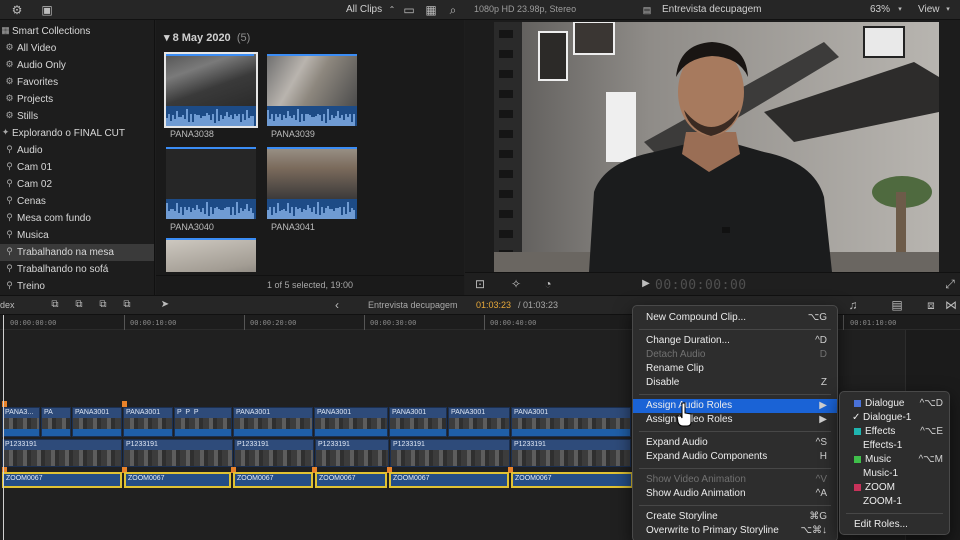  I want to click on role-item-music: Music ^⌥M, so click(894, 460).